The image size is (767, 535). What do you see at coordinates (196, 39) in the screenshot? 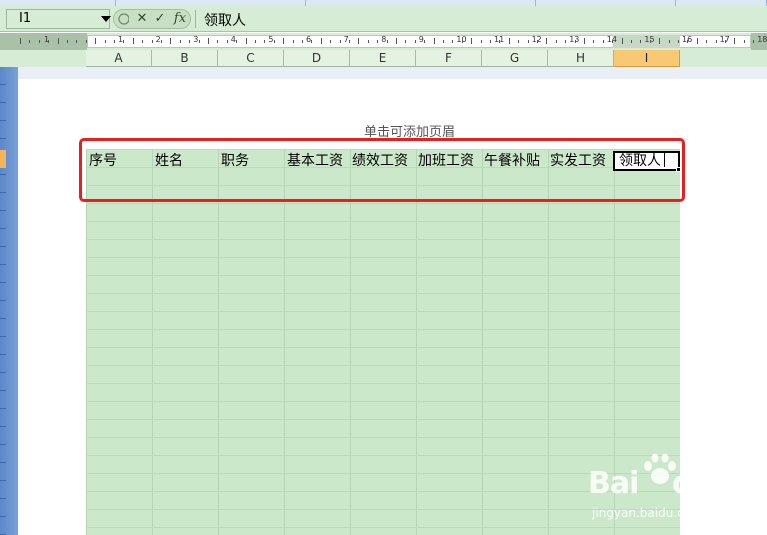
I see `ruler-number: 3` at bounding box center [196, 39].